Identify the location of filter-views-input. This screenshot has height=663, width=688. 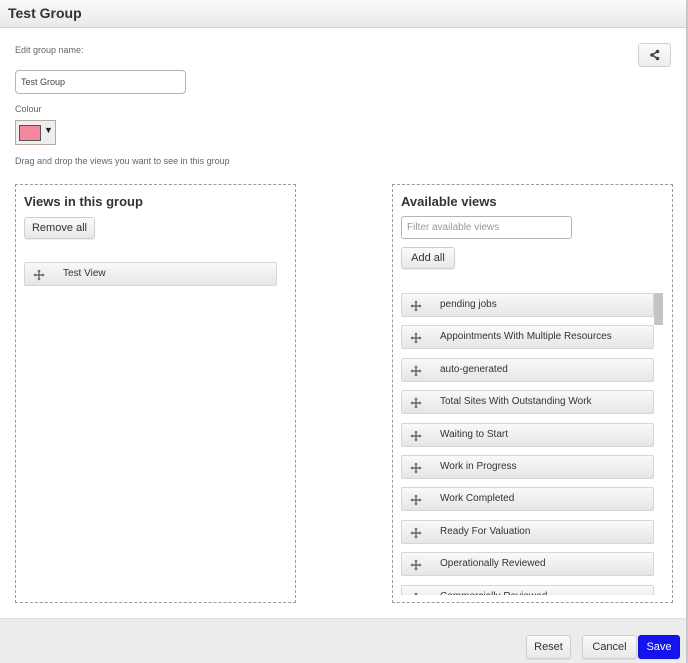
(486, 227).